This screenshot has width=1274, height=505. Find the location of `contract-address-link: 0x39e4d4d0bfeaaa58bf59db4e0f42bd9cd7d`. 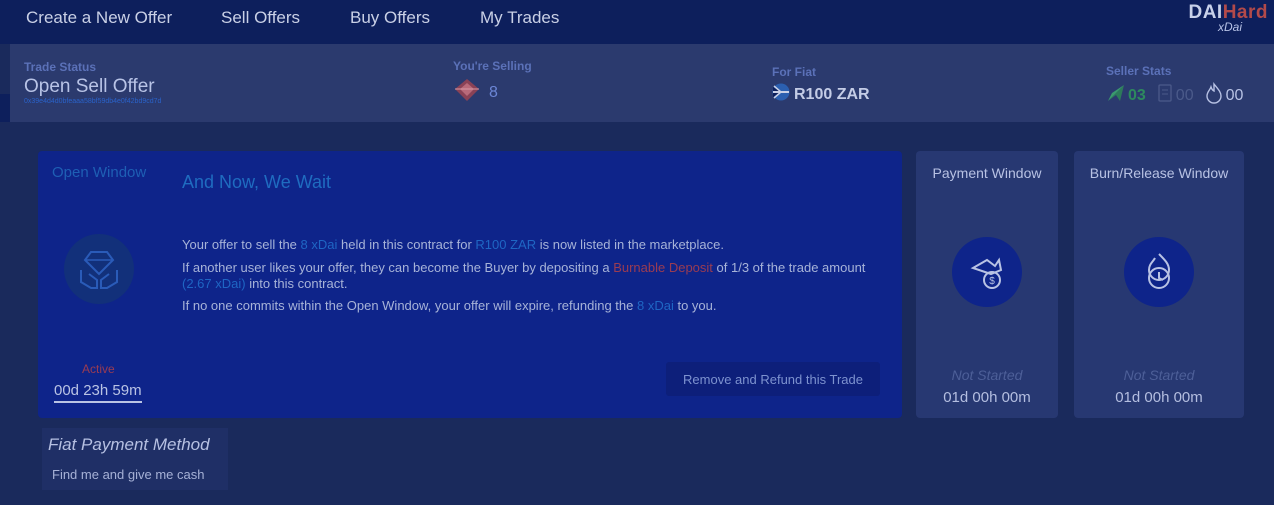

contract-address-link: 0x39e4d4d0bfeaaa58bf59db4e0f42bd9cd7d is located at coordinates (92, 101).